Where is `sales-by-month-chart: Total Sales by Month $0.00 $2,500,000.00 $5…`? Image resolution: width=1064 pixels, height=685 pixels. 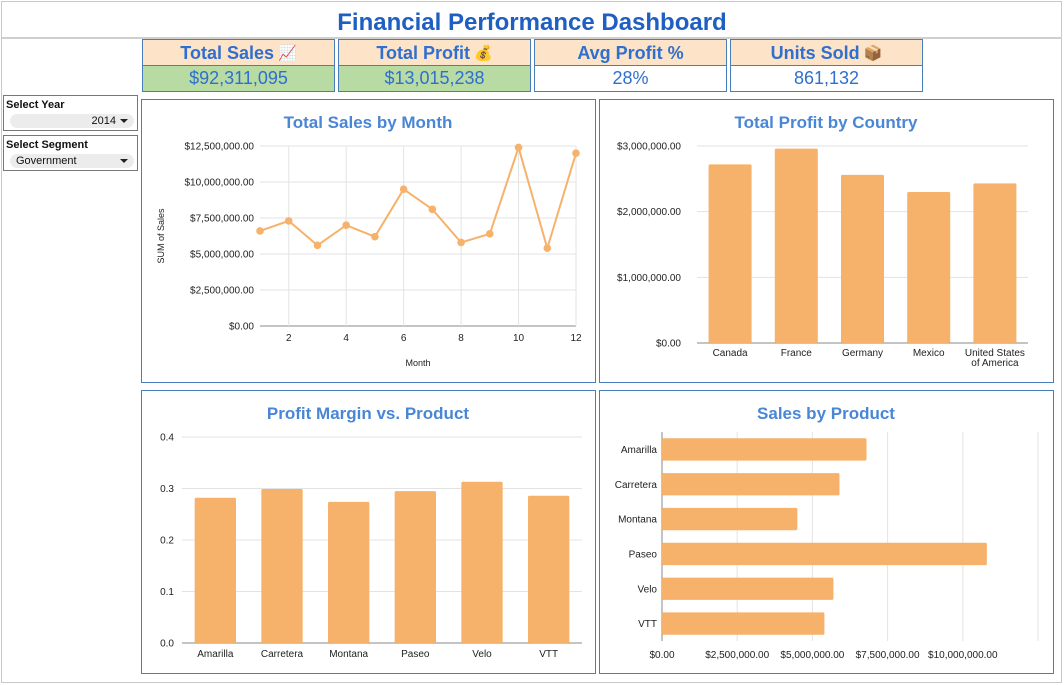
sales-by-month-chart: Total Sales by Month $0.00 $2,500,000.00 $5… is located at coordinates (369, 240).